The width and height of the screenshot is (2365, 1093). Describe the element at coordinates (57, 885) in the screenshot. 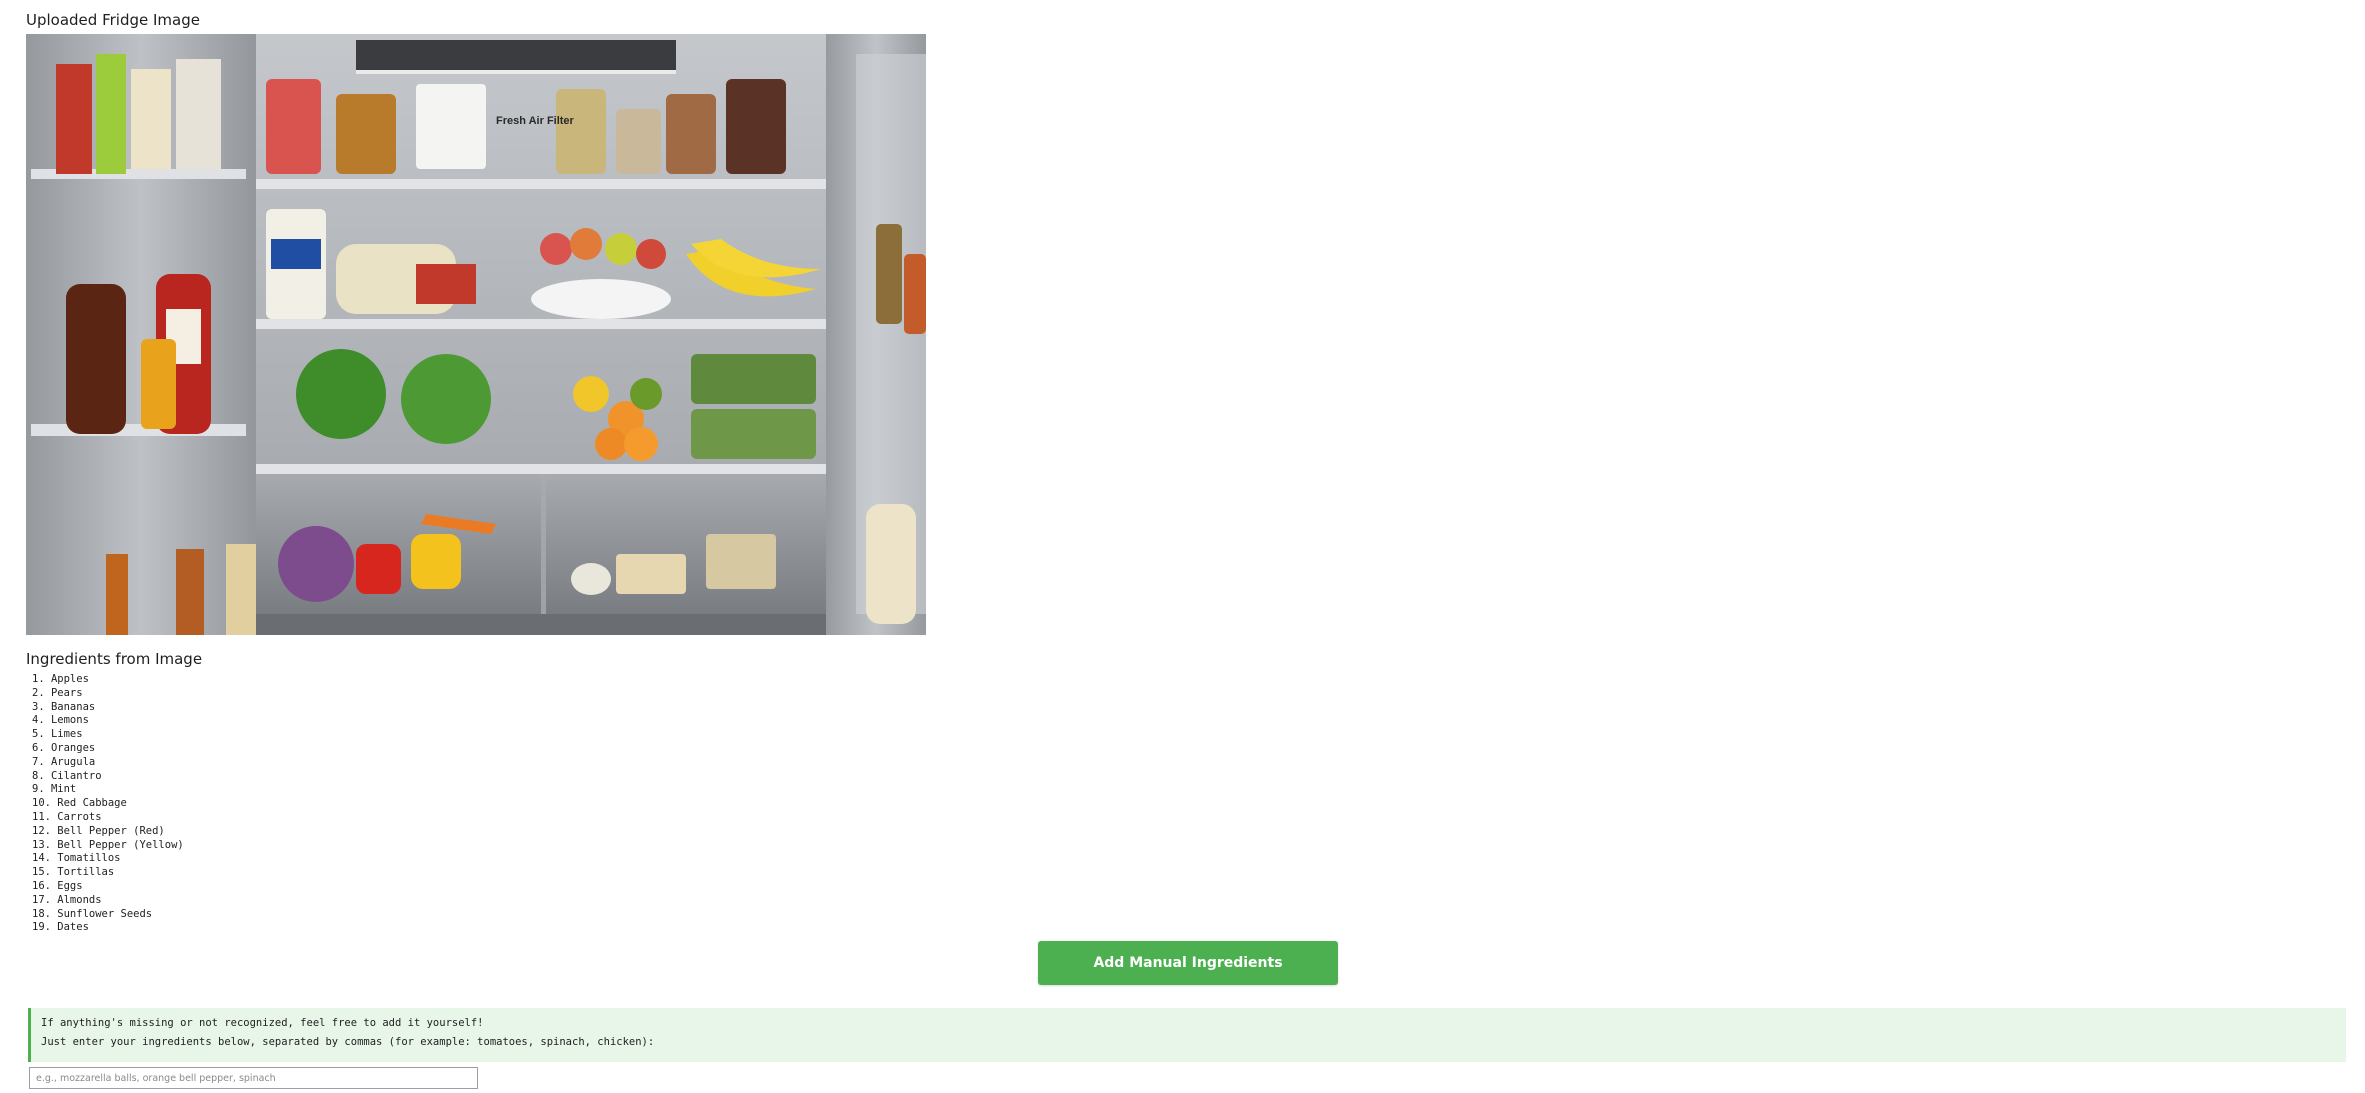

I see `ingredient-item: 16. Eggs` at that location.